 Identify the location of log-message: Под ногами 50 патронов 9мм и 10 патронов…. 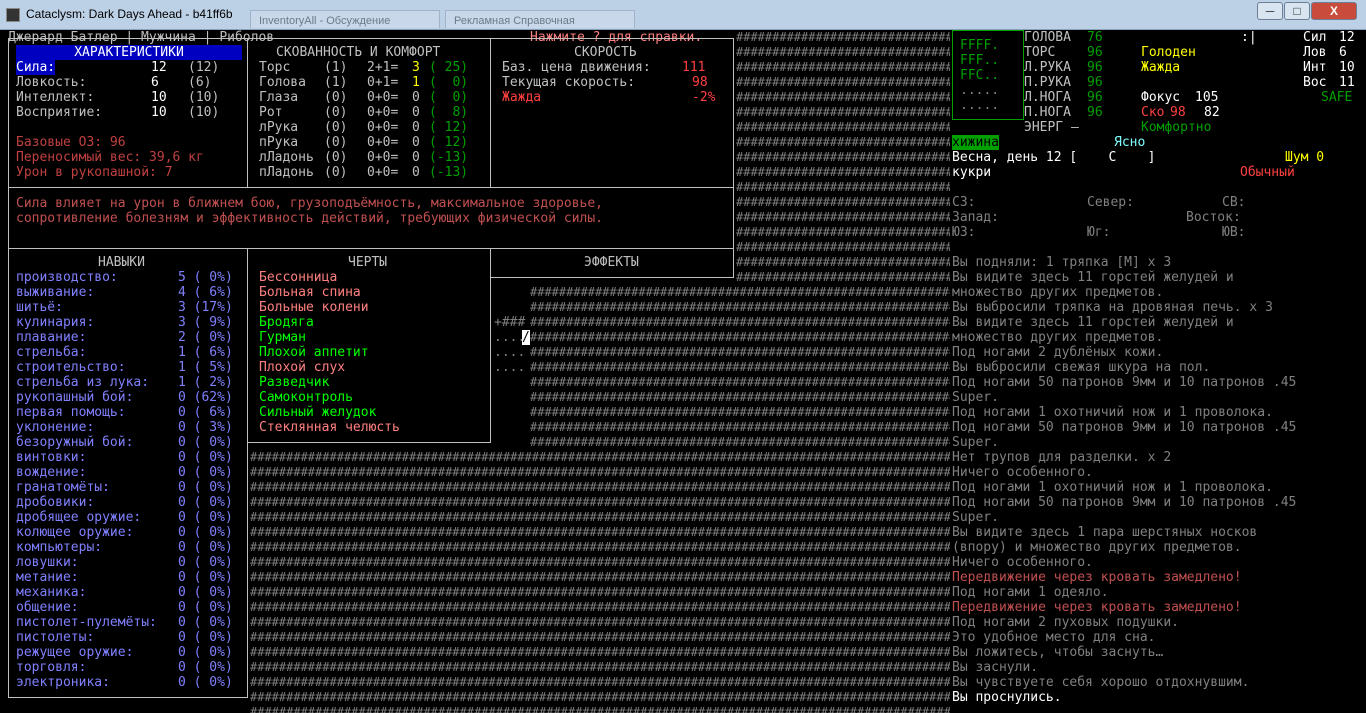
(1124, 427).